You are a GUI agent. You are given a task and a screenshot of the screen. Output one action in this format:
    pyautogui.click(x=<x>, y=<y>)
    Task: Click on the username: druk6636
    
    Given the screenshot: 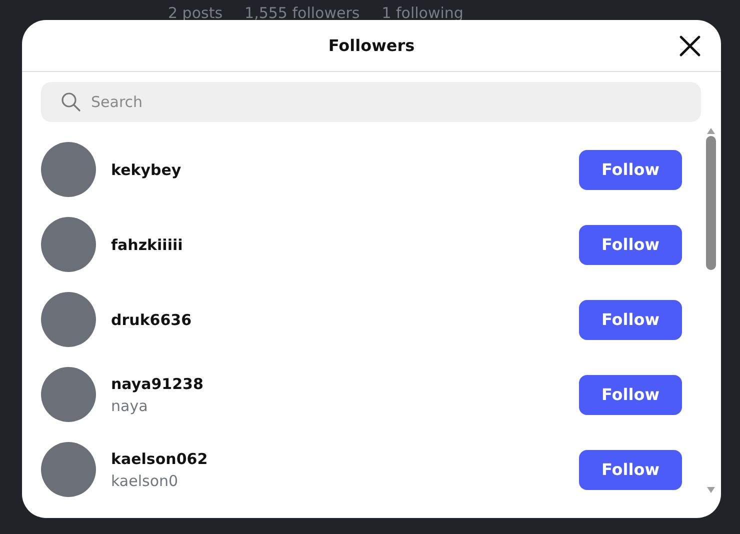 What is the action you would take?
    pyautogui.click(x=337, y=319)
    